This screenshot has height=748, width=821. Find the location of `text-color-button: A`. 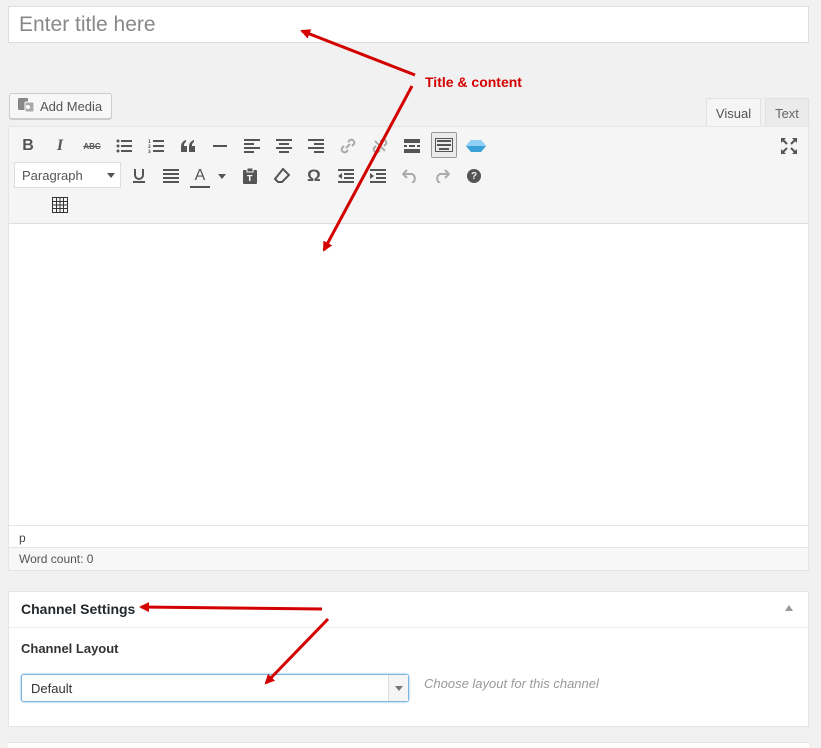

text-color-button: A is located at coordinates (210, 176).